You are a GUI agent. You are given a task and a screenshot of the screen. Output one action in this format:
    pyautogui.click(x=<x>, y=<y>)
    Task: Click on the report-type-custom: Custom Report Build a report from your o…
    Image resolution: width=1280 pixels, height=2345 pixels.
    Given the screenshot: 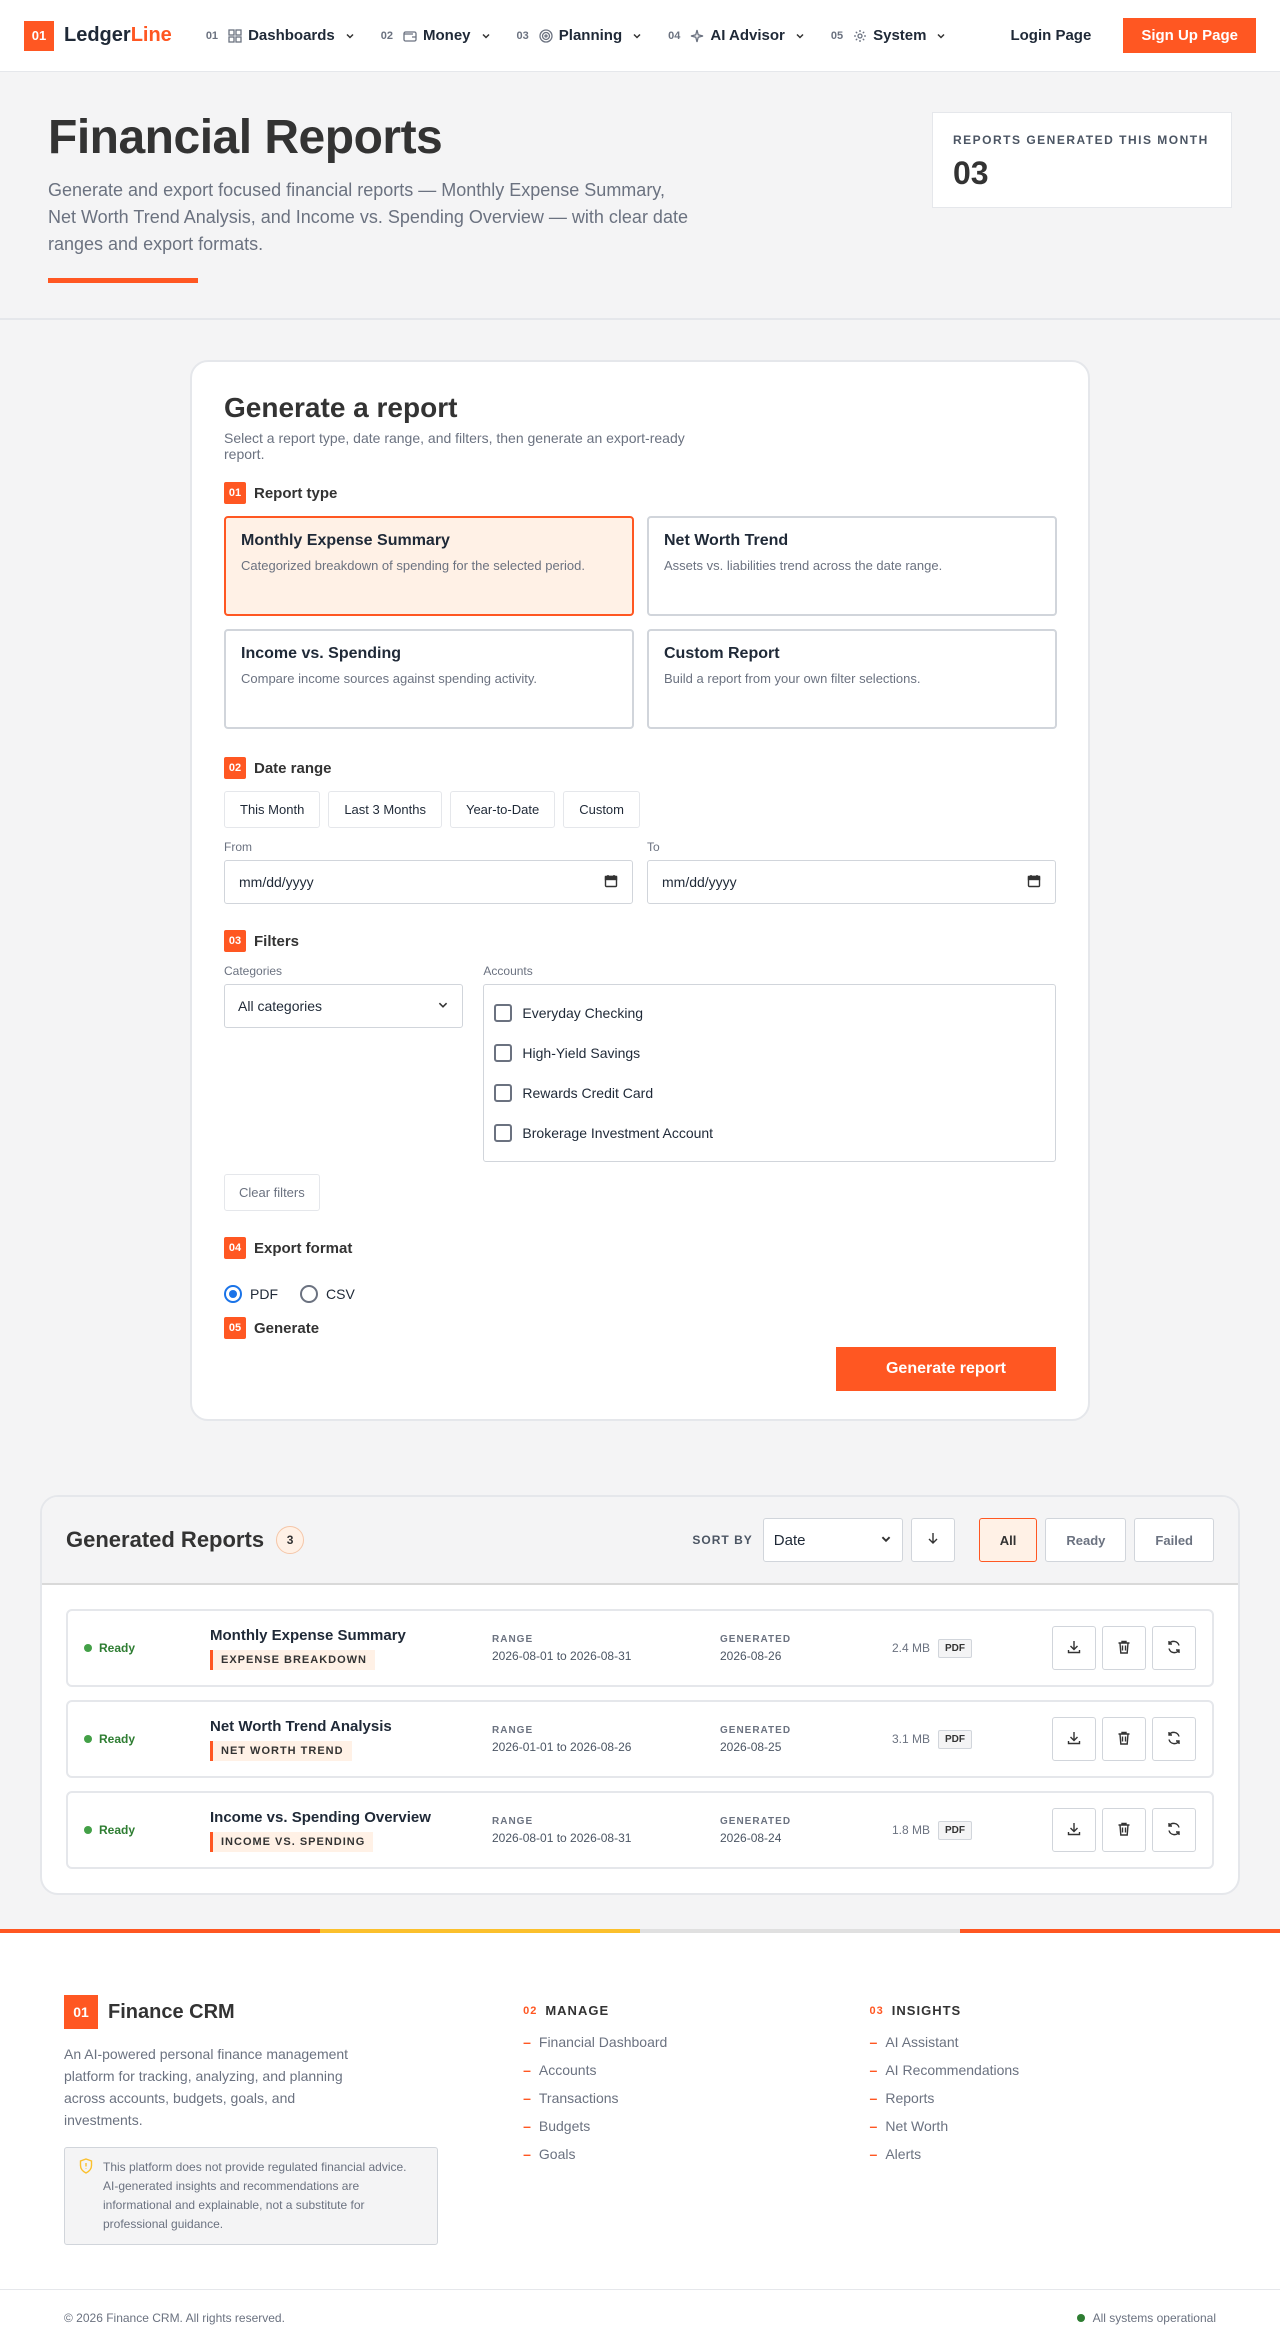 What is the action you would take?
    pyautogui.click(x=852, y=679)
    